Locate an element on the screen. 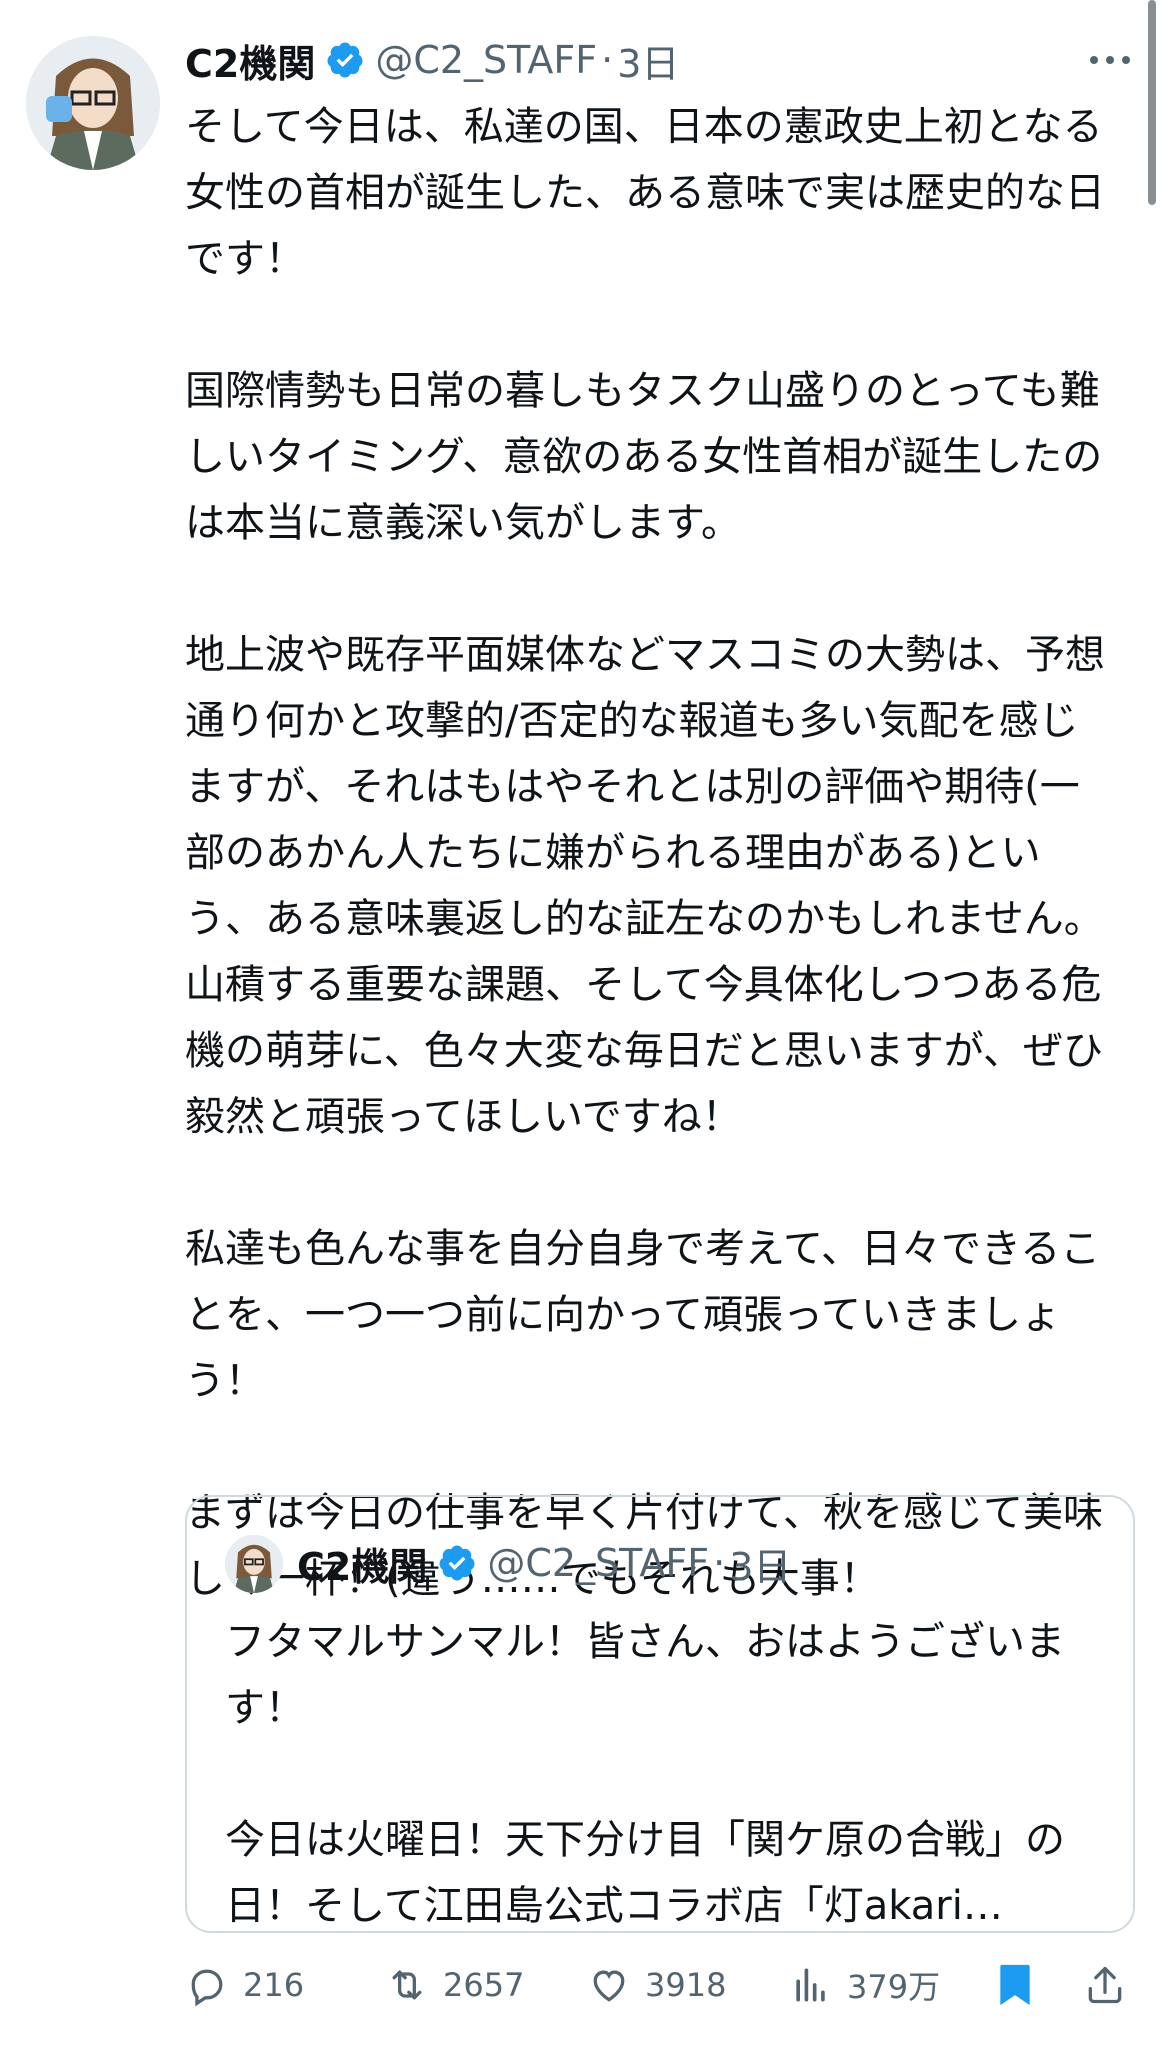 This screenshot has width=1170, height=2058. share-button is located at coordinates (1105, 1985).